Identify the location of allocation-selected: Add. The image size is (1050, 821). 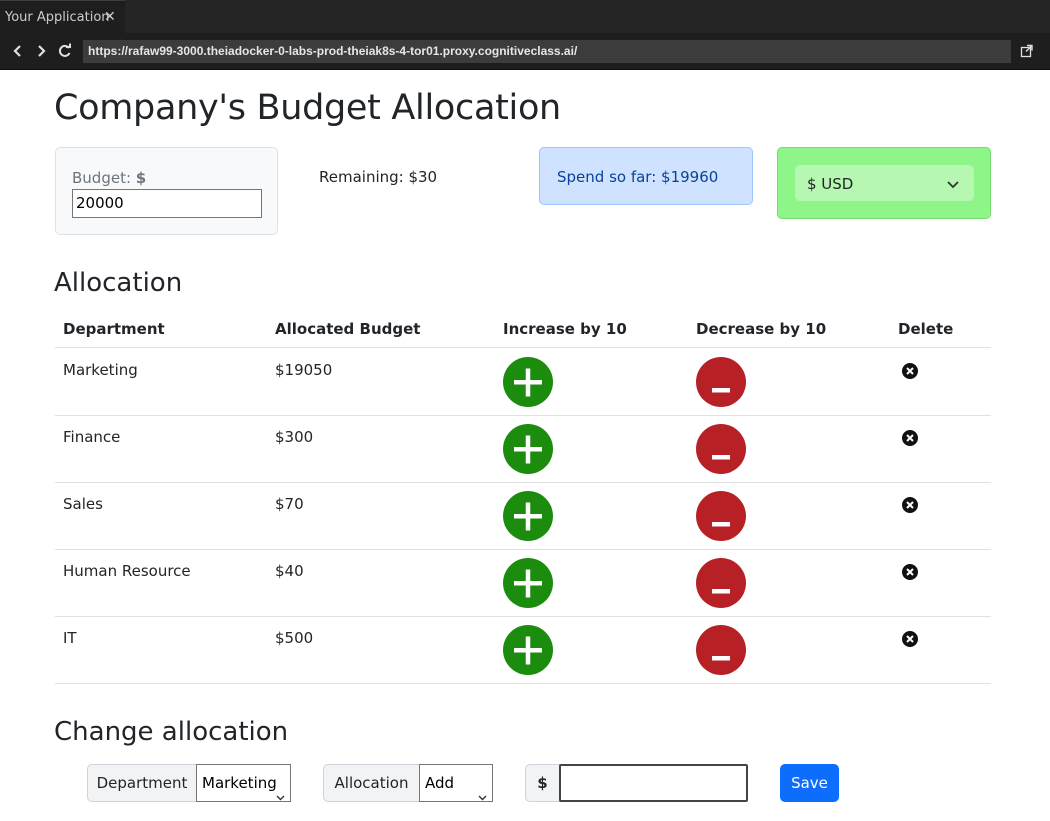
(440, 783).